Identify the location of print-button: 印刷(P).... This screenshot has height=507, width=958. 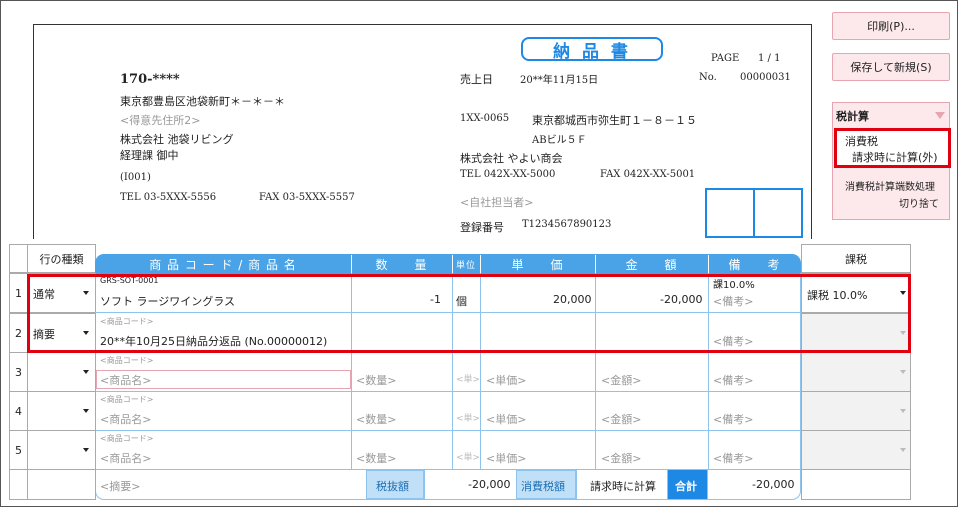
(891, 26).